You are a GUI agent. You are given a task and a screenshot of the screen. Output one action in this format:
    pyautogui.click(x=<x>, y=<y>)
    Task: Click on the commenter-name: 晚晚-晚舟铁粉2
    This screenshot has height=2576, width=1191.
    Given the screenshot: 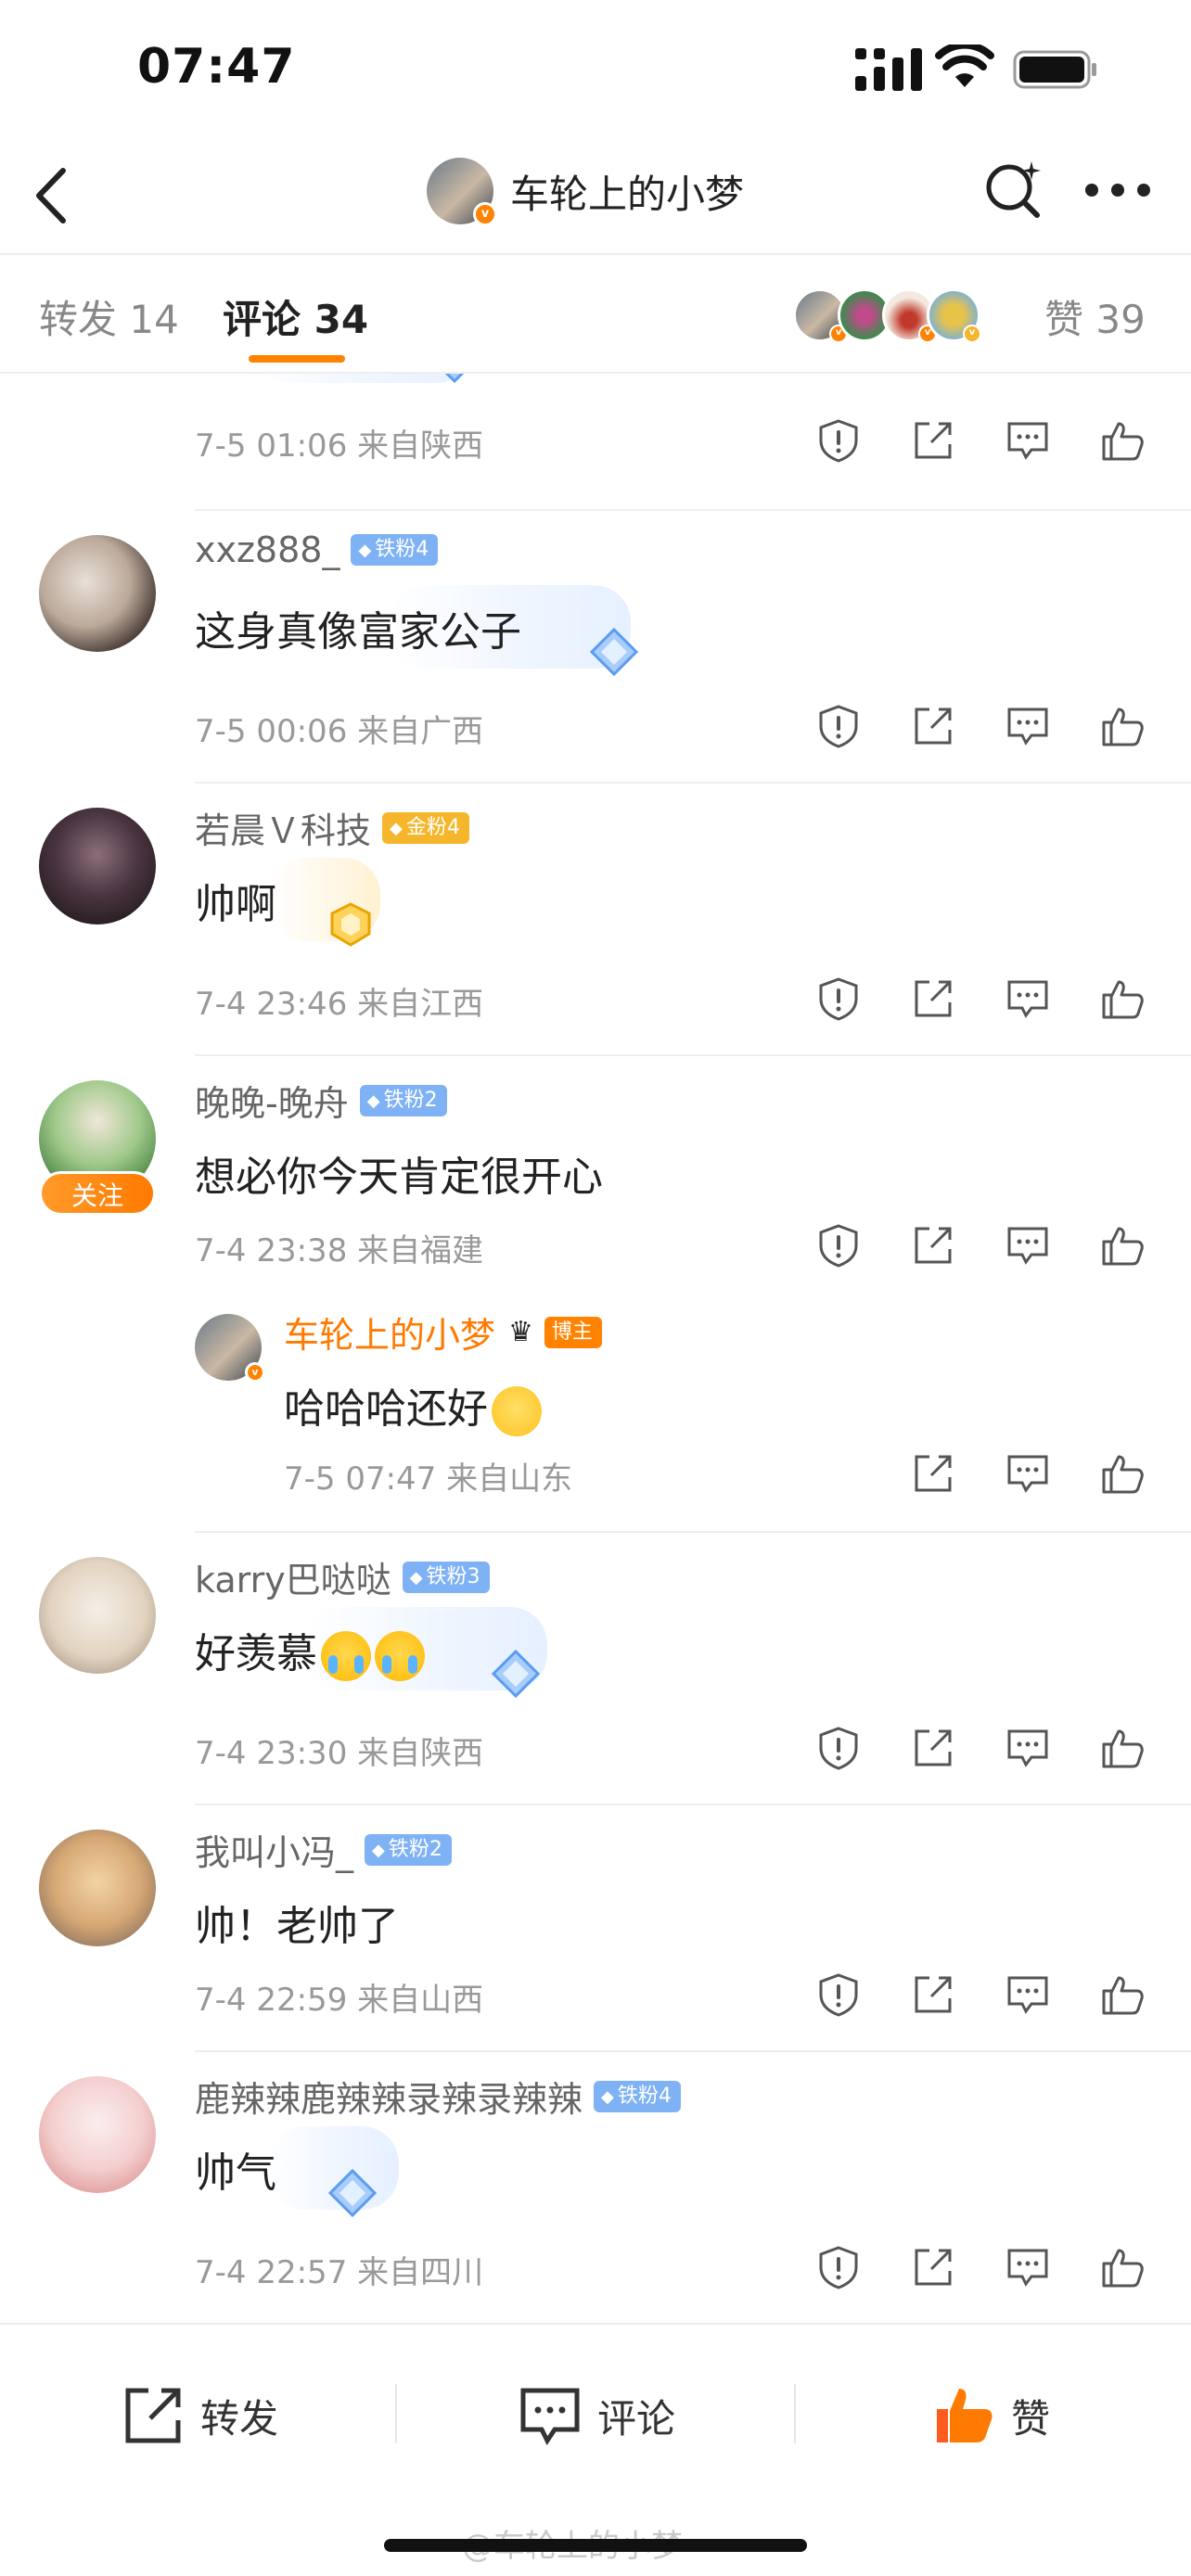 What is the action you would take?
    pyautogui.click(x=321, y=1100)
    